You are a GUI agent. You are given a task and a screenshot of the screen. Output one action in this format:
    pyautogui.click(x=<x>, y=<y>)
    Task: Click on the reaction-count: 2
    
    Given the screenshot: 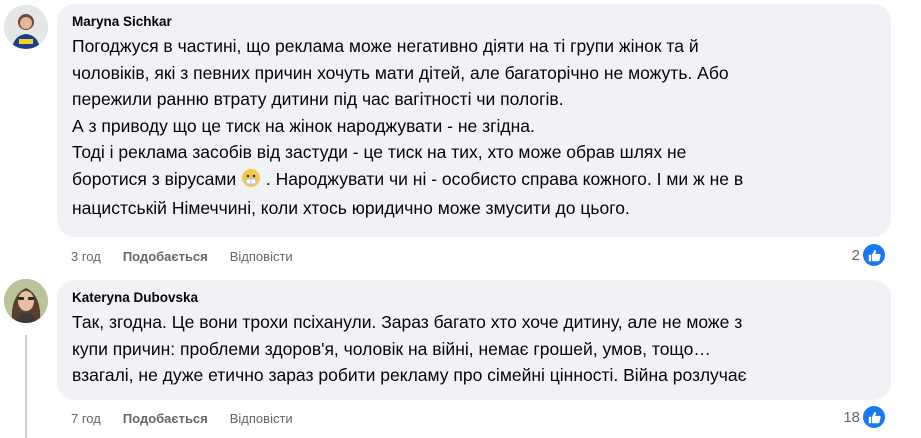 What is the action you would take?
    pyautogui.click(x=855, y=255)
    